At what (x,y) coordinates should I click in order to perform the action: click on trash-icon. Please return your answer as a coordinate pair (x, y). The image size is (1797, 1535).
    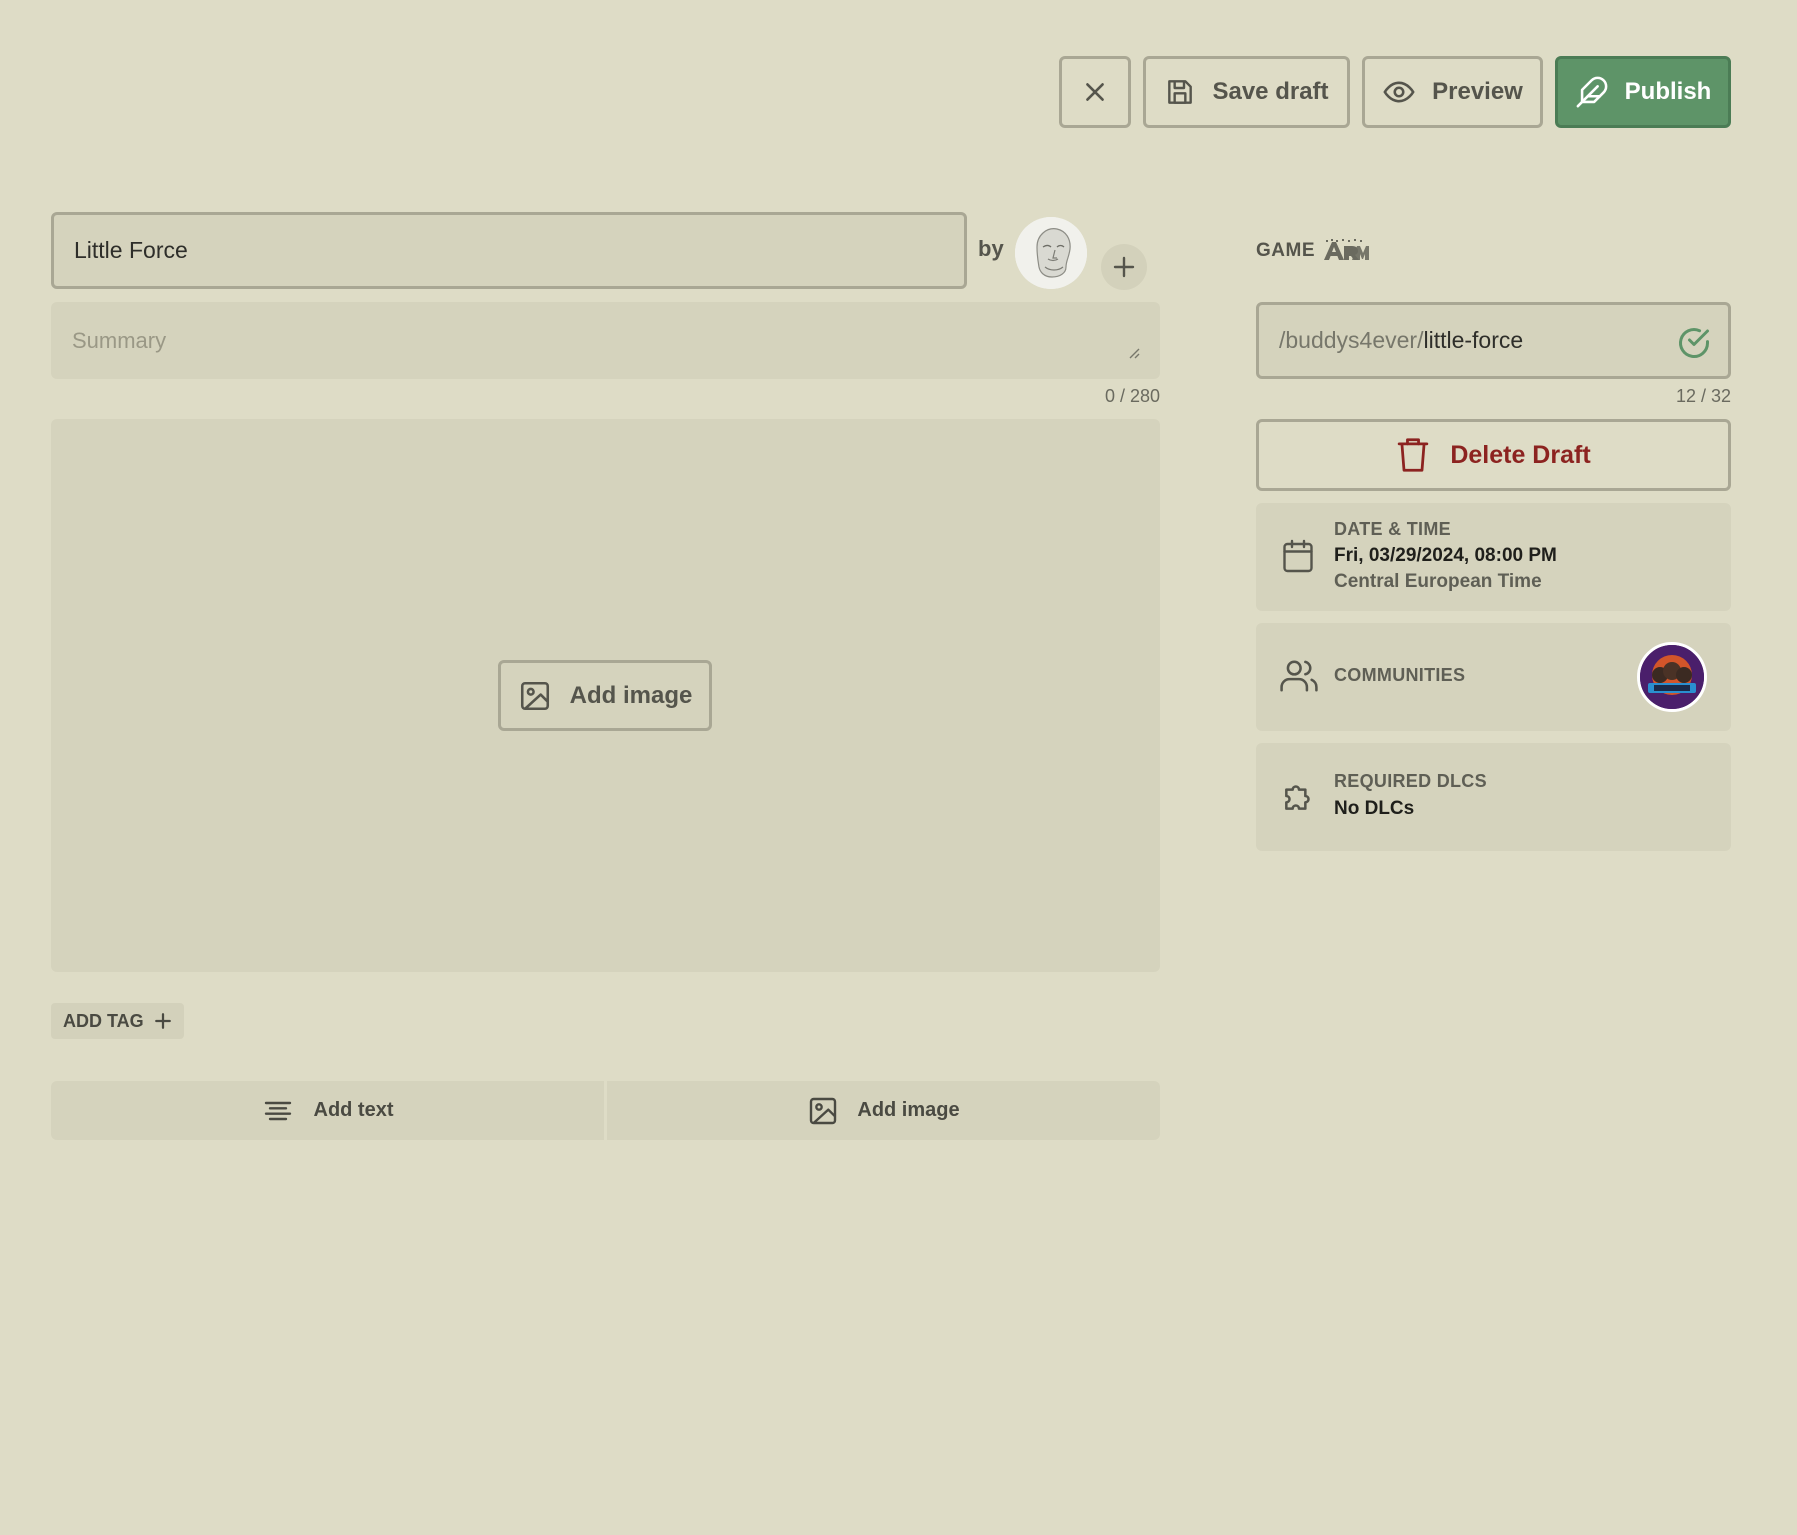
    Looking at the image, I should click on (1413, 455).